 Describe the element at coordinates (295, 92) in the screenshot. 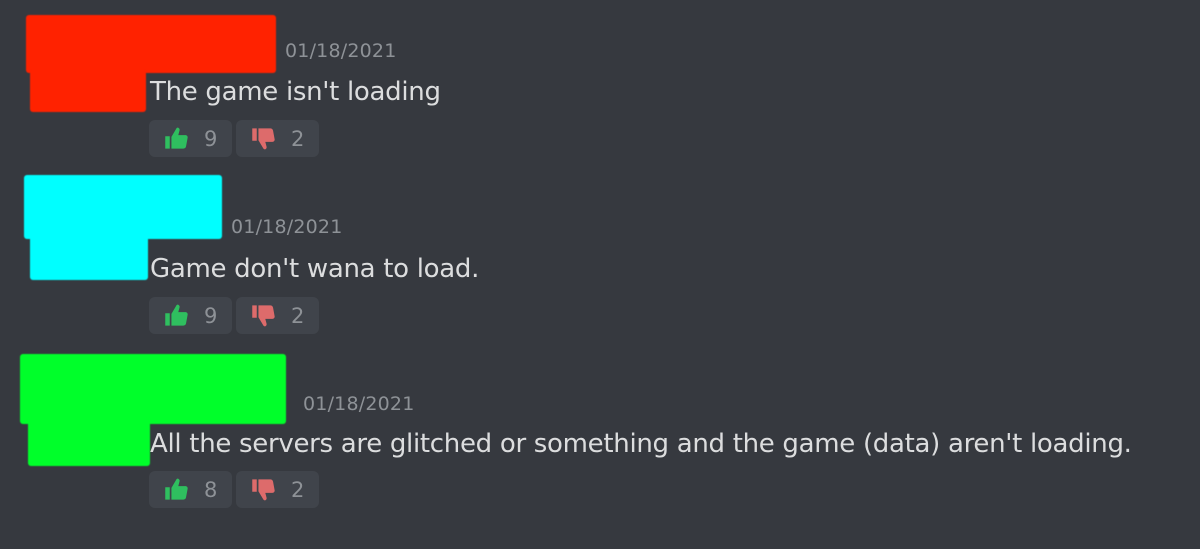

I see `message-content: The game isn't loading` at that location.